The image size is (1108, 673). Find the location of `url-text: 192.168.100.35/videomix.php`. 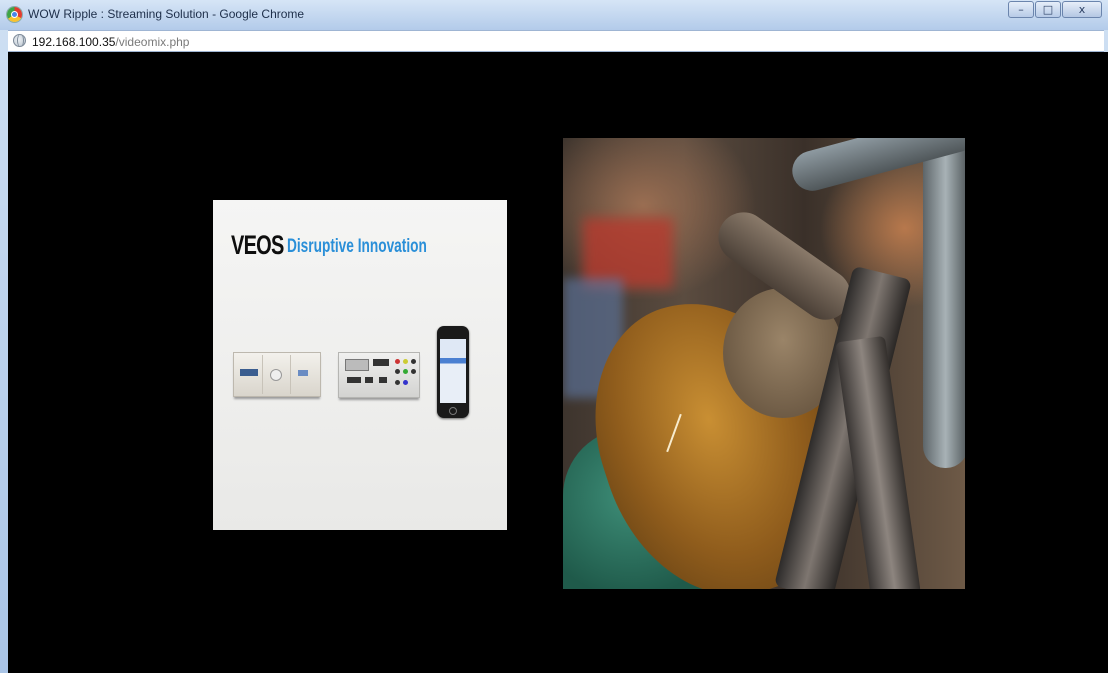

url-text: 192.168.100.35/videomix.php is located at coordinates (110, 42).